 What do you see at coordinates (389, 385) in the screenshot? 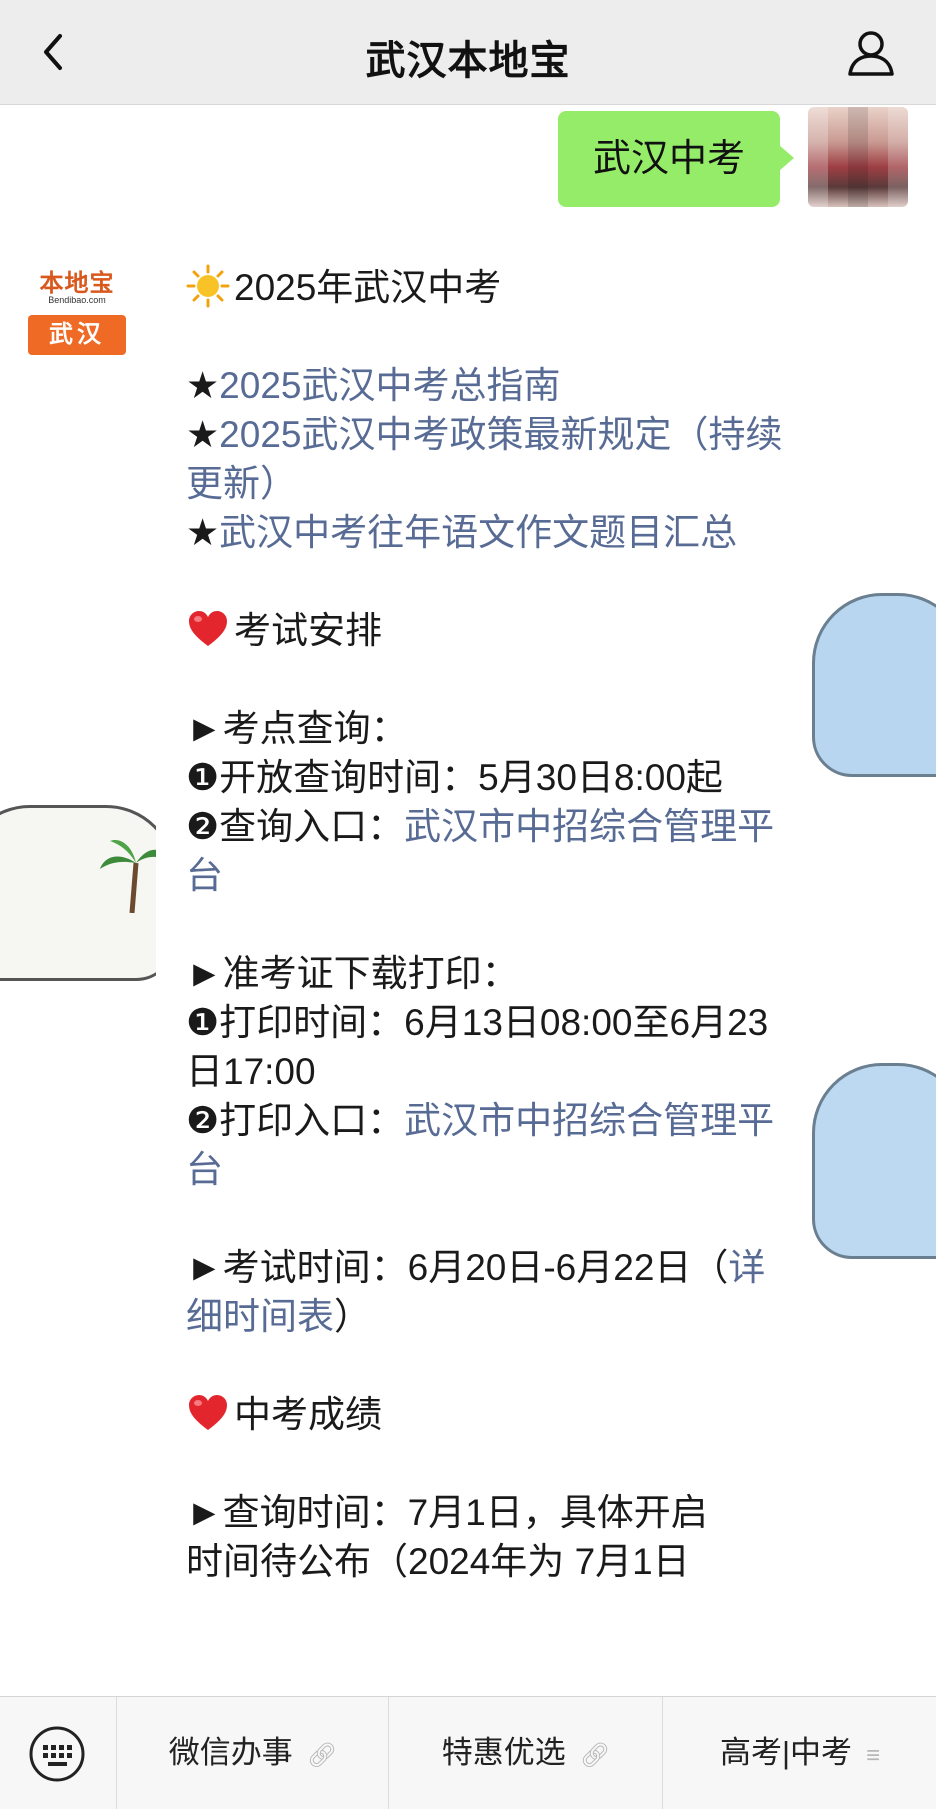
I see `guide-link: 2025武汉中考总指南` at bounding box center [389, 385].